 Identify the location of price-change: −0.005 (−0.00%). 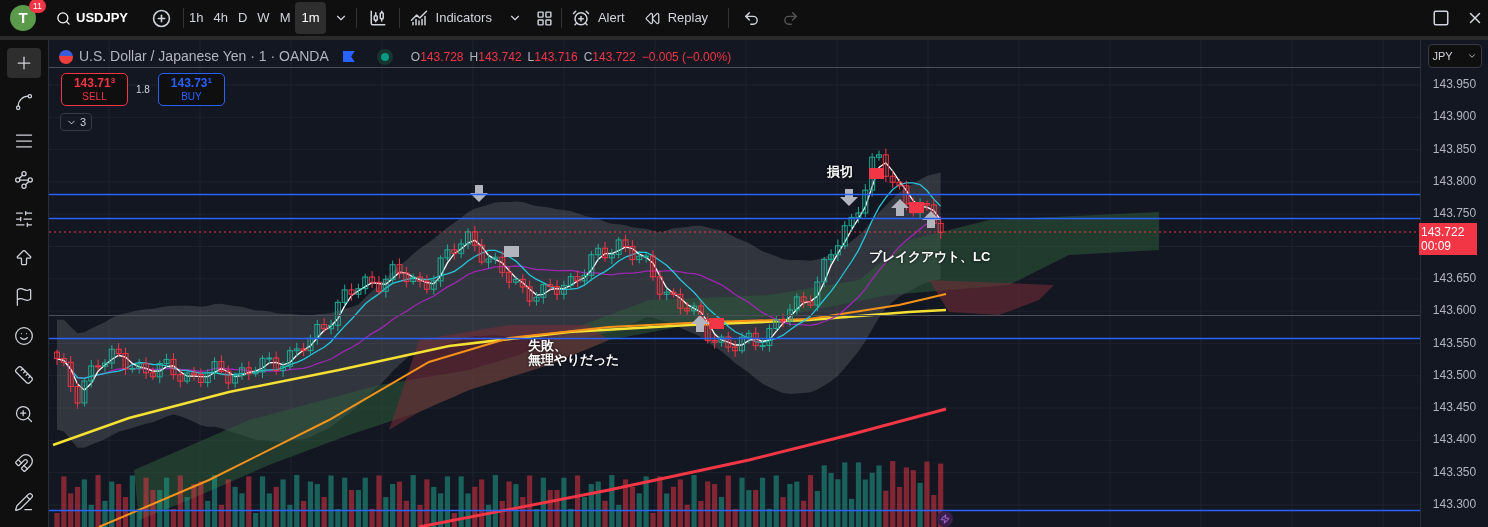
(686, 57).